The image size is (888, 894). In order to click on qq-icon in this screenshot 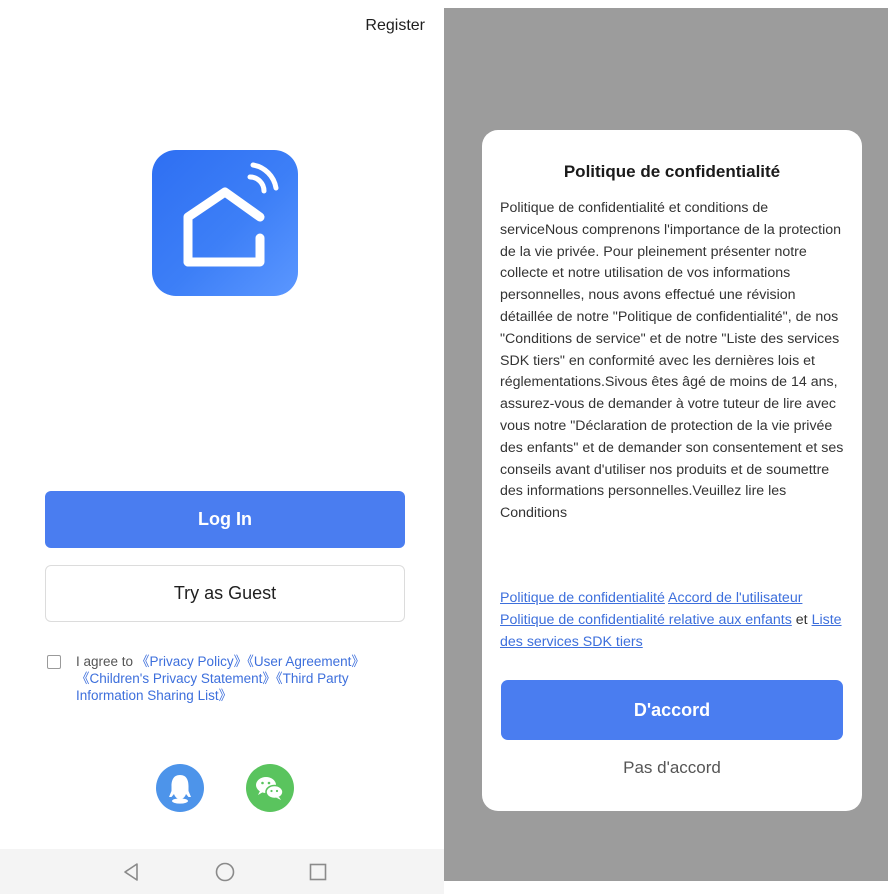, I will do `click(180, 789)`.